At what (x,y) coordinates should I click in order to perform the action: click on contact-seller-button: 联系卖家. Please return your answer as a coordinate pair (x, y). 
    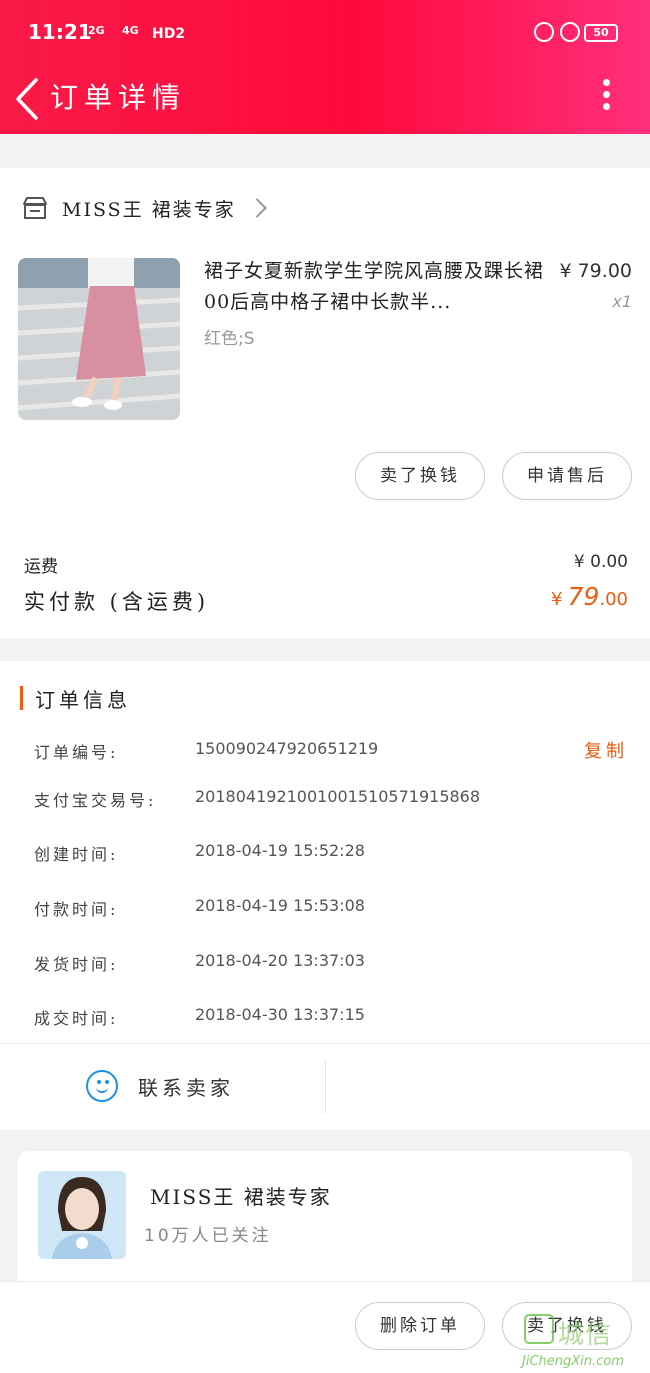
    Looking at the image, I should click on (160, 1086).